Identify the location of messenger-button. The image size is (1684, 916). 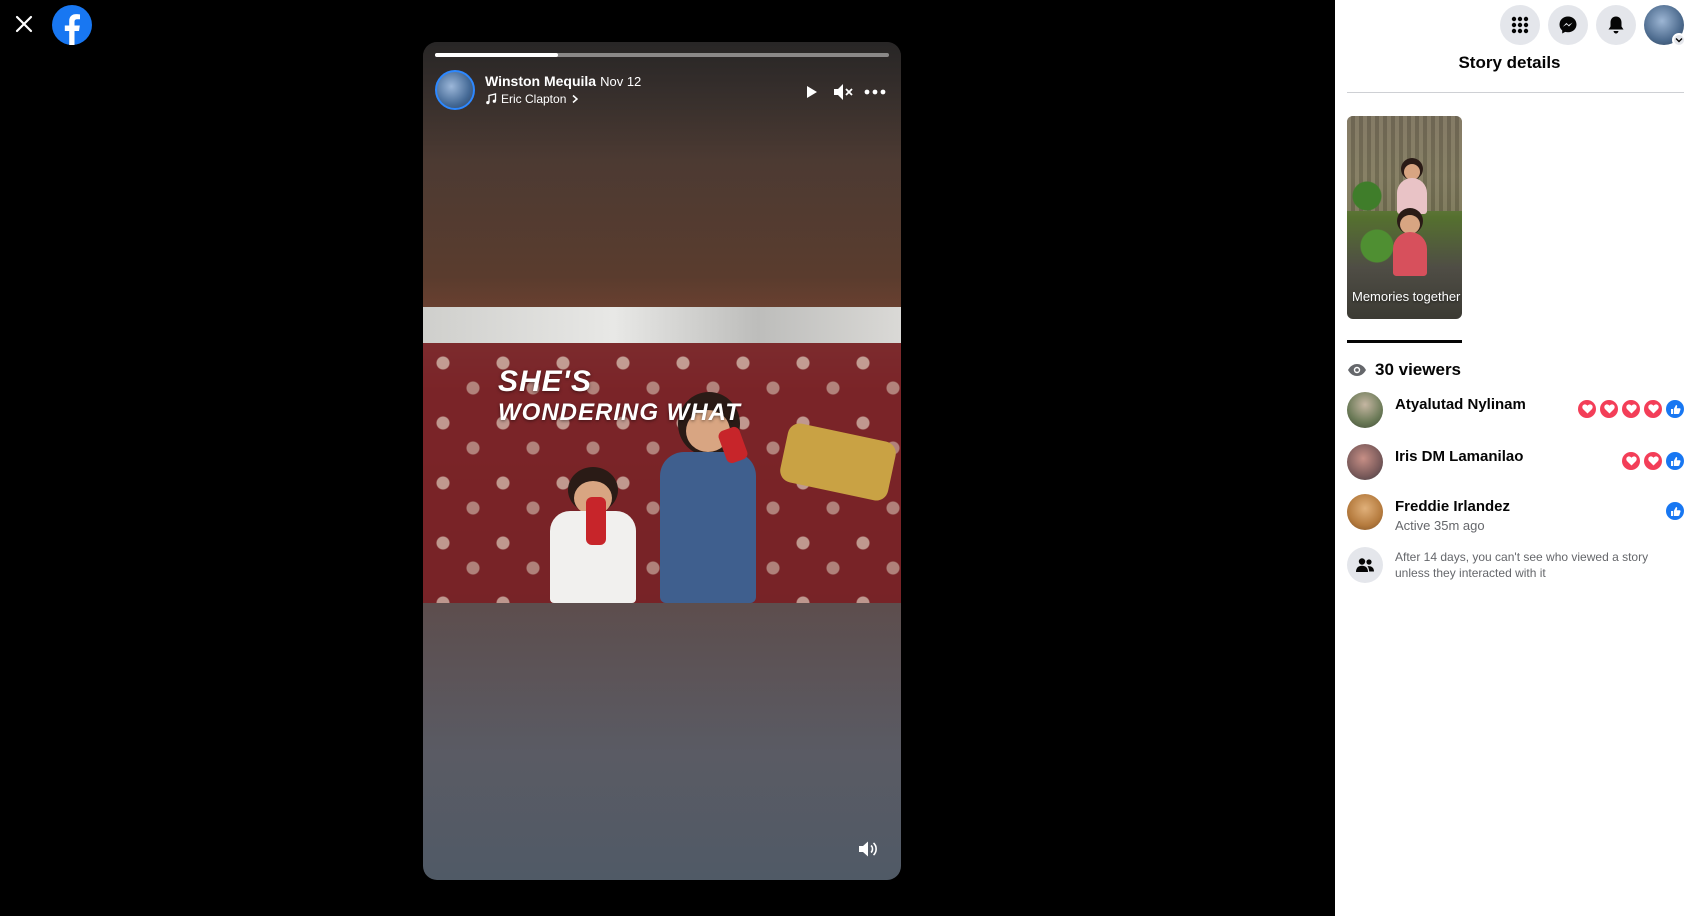
(1568, 25).